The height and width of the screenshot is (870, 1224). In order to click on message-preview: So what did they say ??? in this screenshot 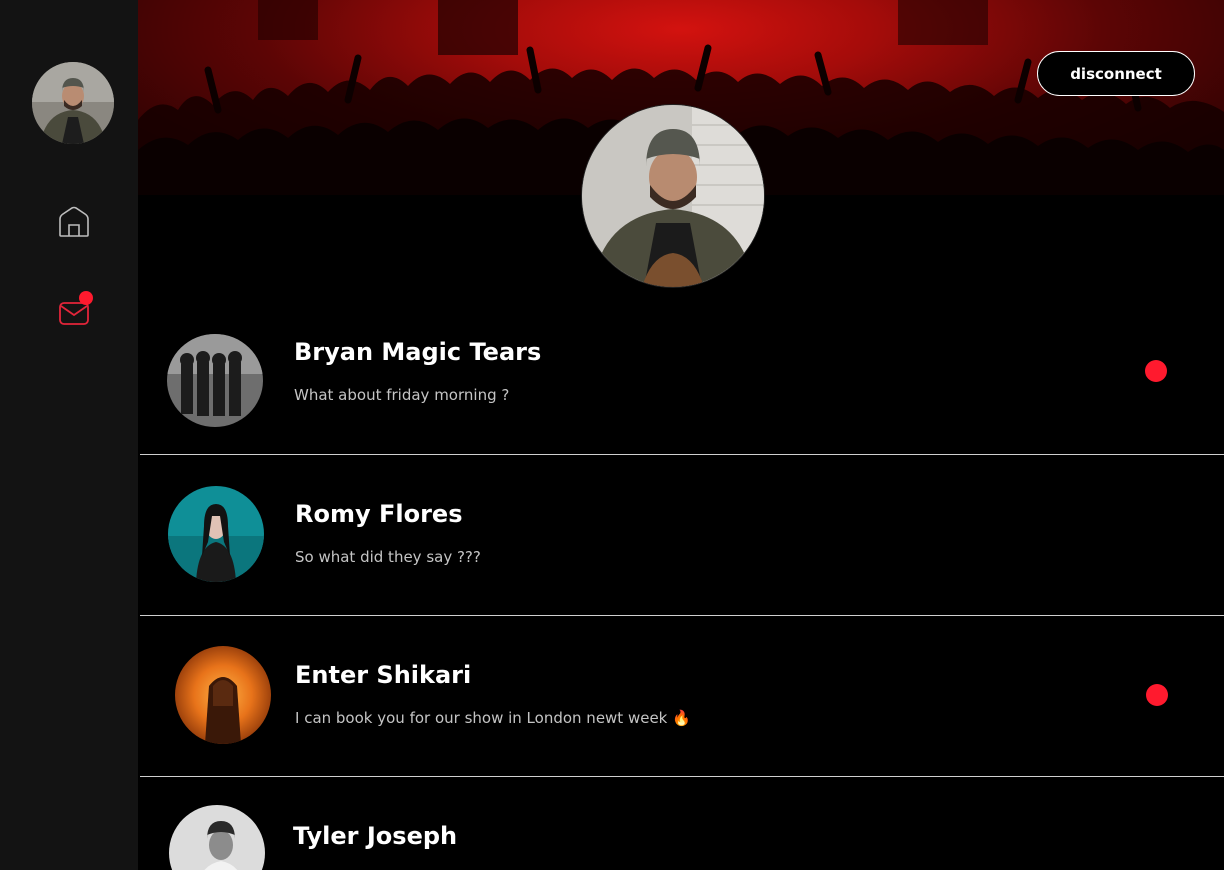, I will do `click(388, 557)`.